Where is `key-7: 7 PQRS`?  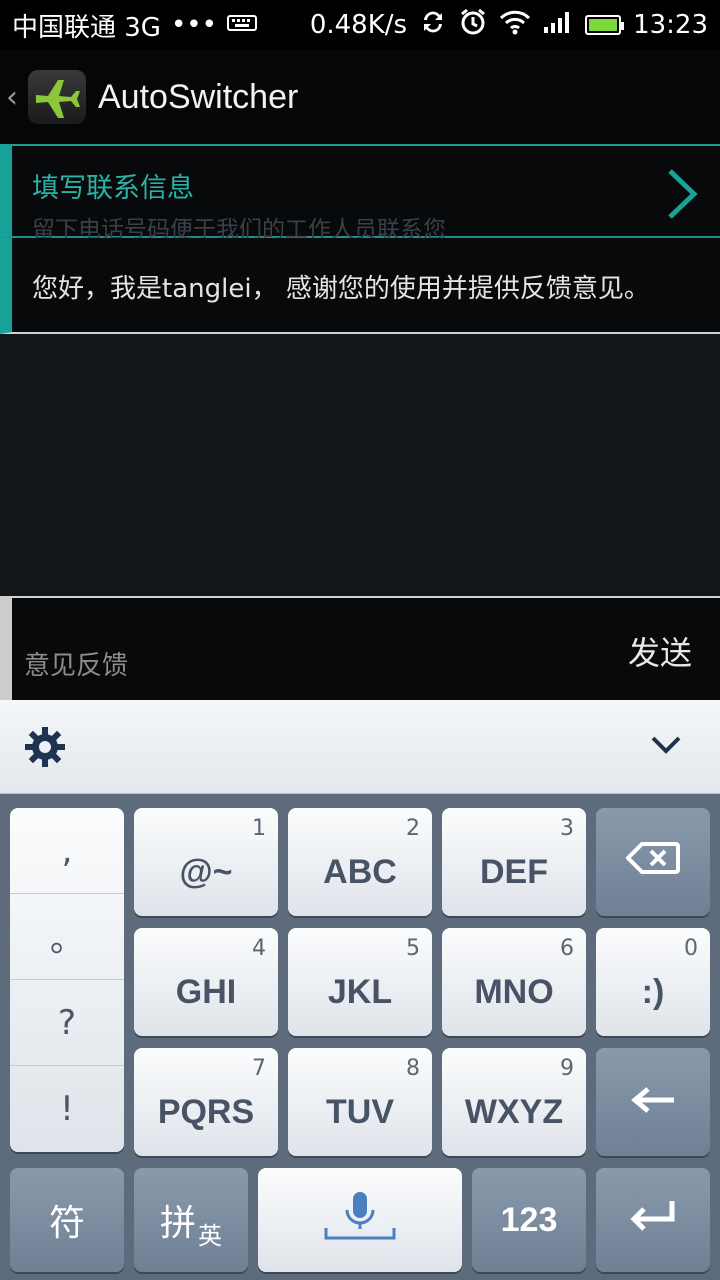
key-7: 7 PQRS is located at coordinates (206, 1102).